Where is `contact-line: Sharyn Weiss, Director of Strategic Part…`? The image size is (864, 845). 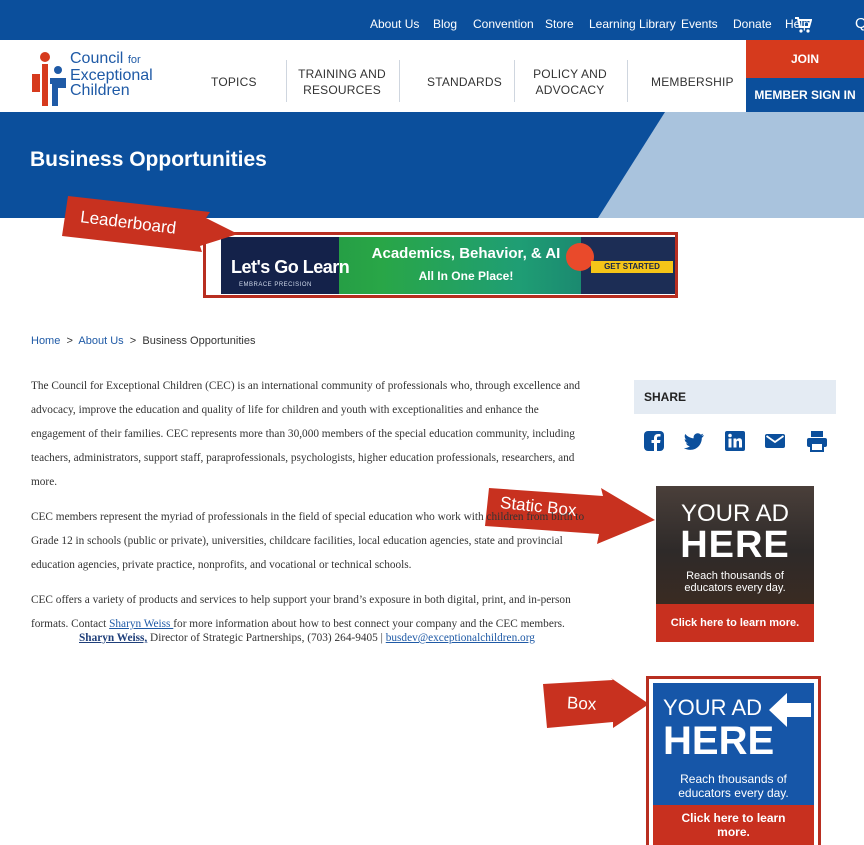 contact-line: Sharyn Weiss, Director of Strategic Part… is located at coordinates (307, 638).